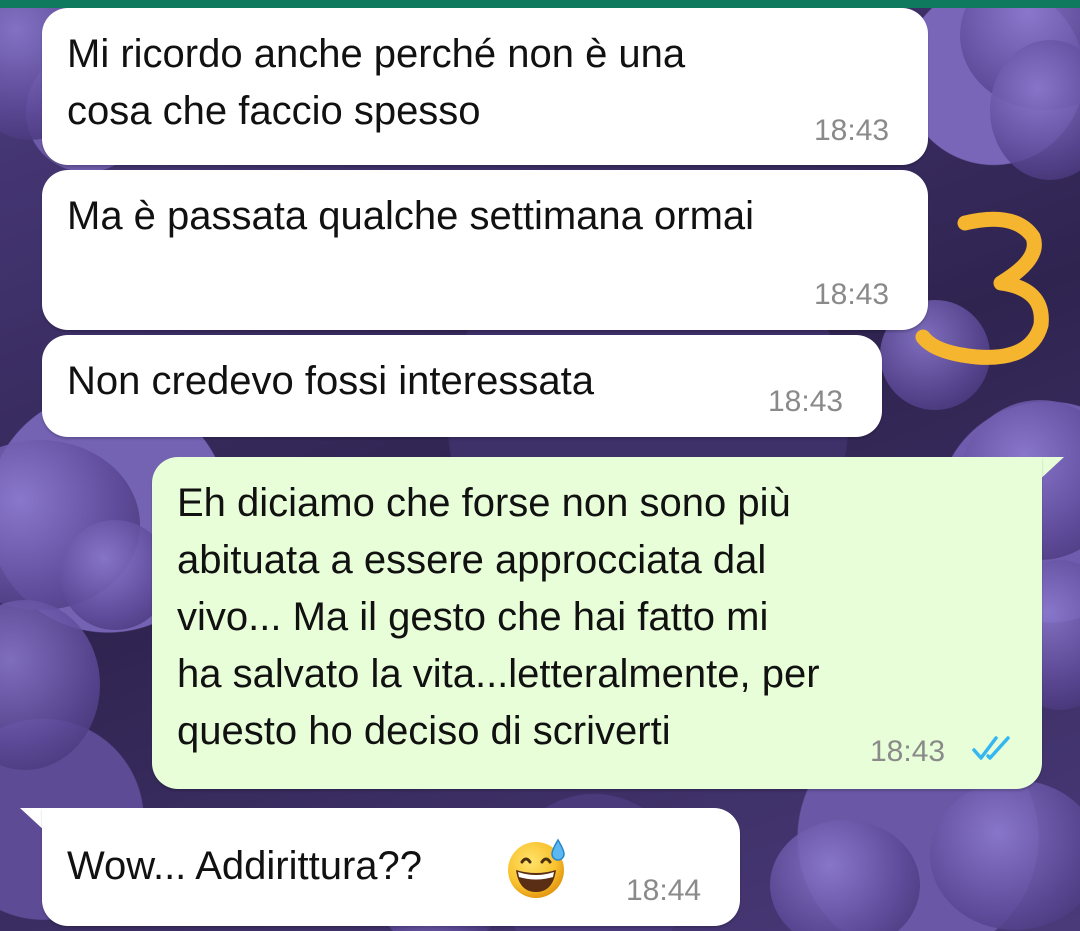 This screenshot has width=1080, height=931. Describe the element at coordinates (411, 216) in the screenshot. I see `message-text: Ma è passata qualche settimana ormai` at that location.